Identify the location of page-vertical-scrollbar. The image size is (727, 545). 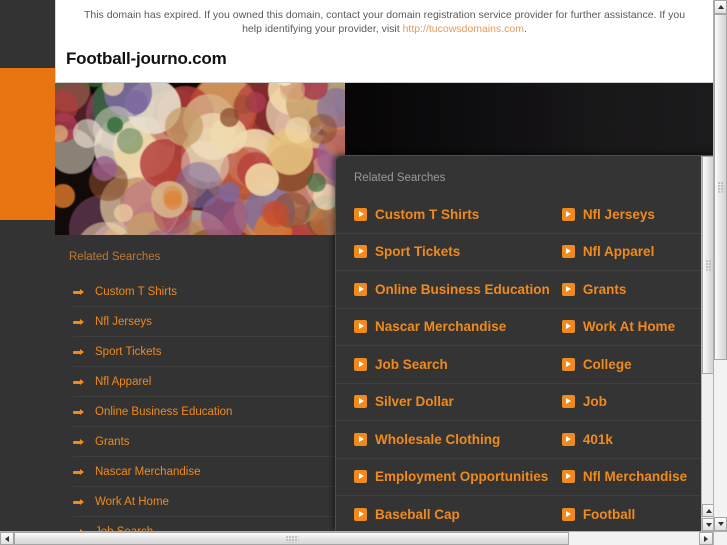
(720, 265).